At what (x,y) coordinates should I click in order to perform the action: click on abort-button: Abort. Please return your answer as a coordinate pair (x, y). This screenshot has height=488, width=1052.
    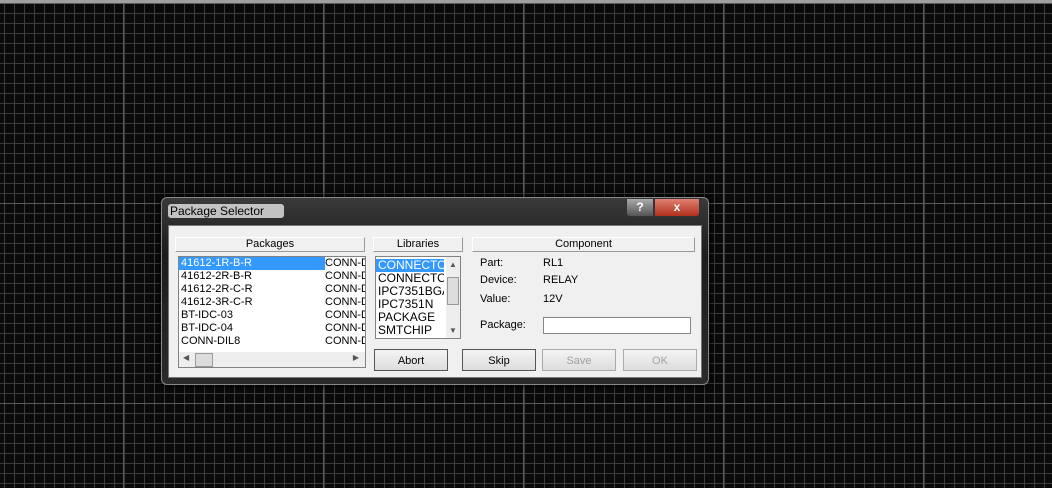
    Looking at the image, I should click on (411, 360).